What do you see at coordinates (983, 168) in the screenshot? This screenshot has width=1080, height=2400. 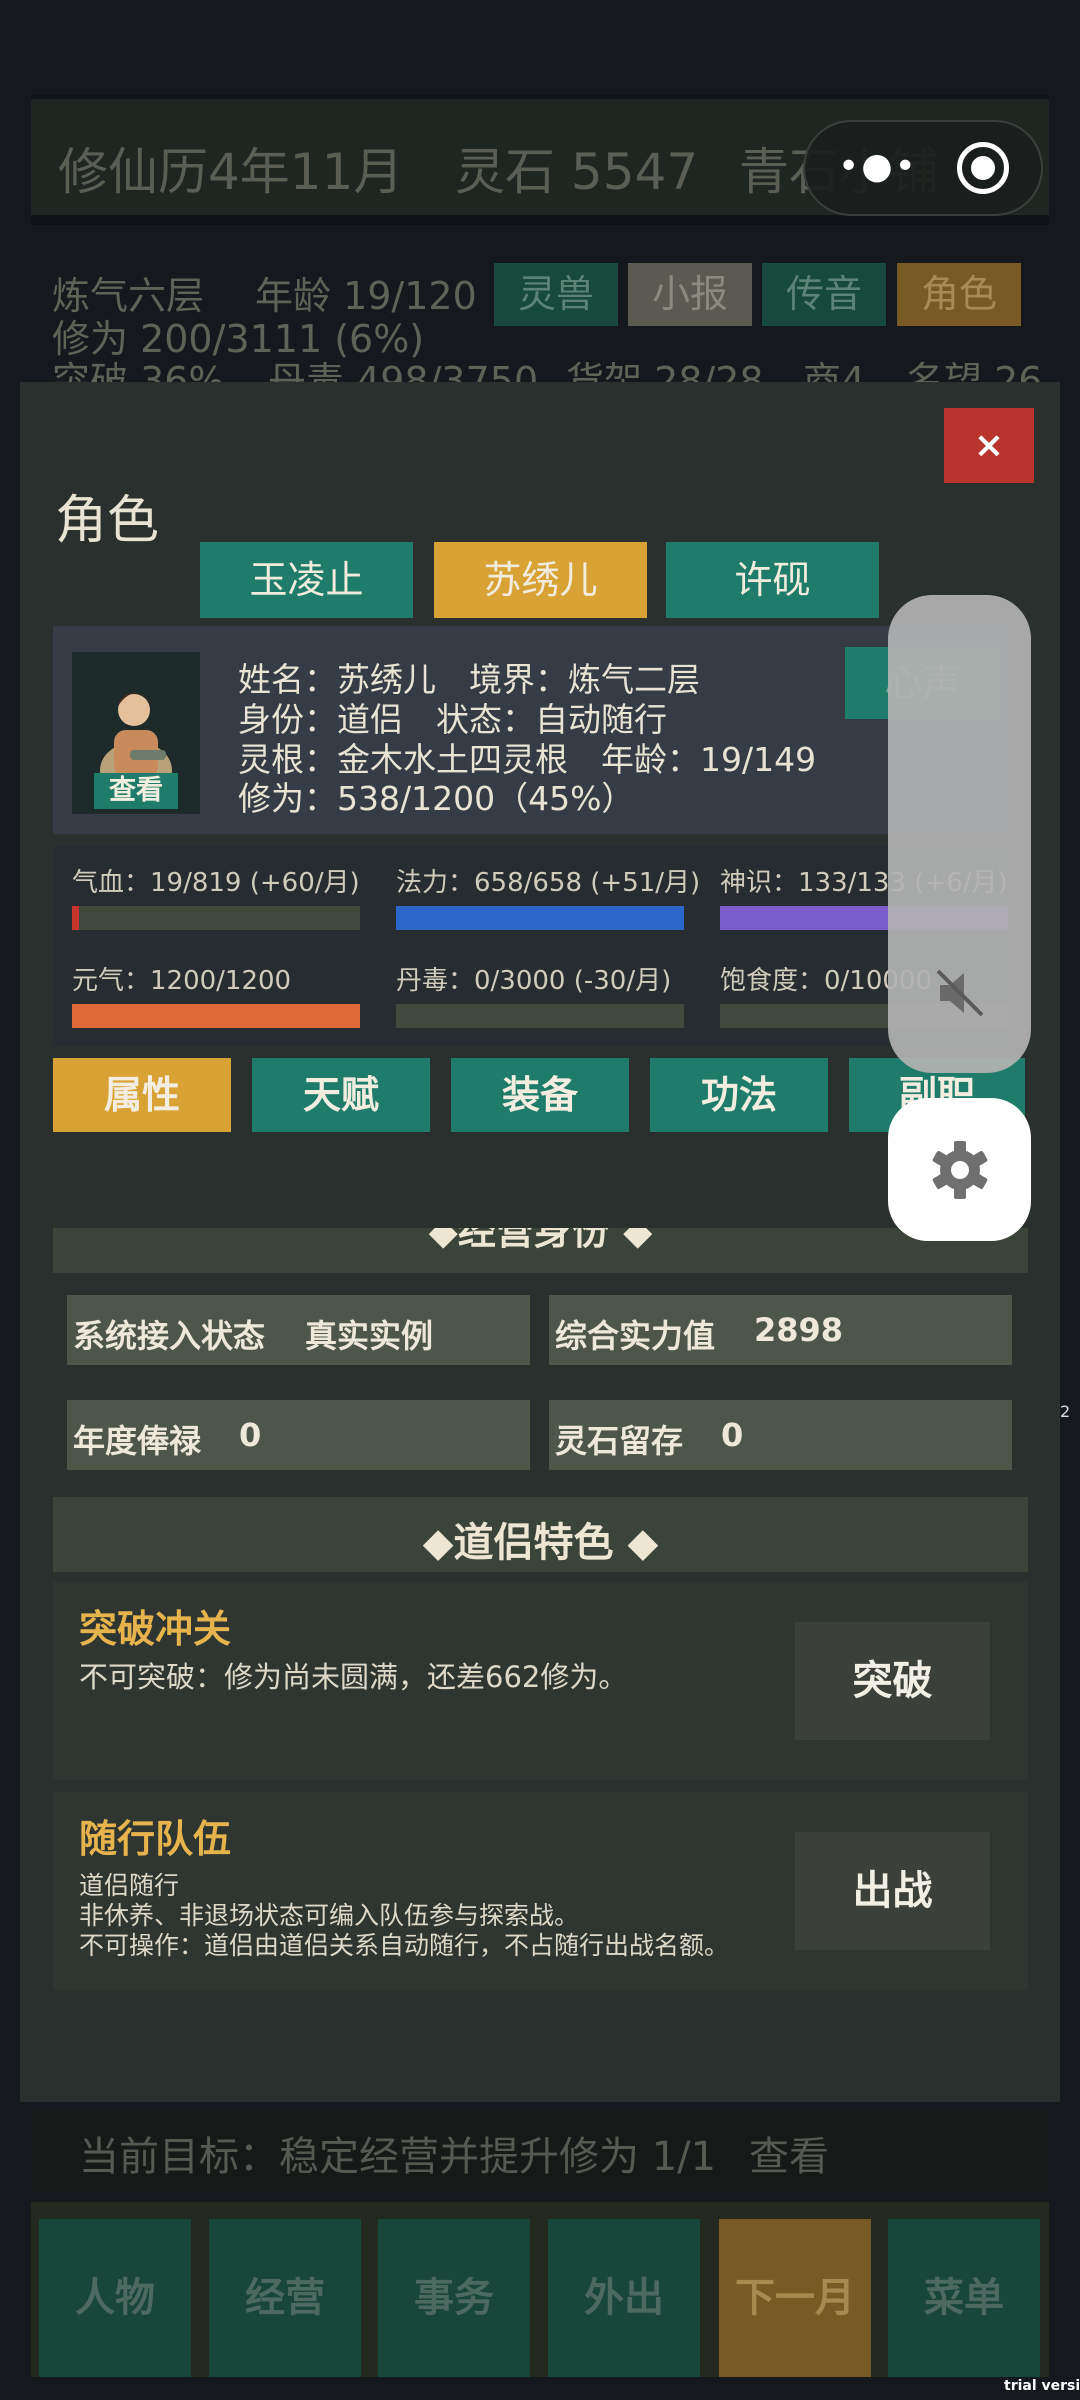 I see `close-target-dot` at bounding box center [983, 168].